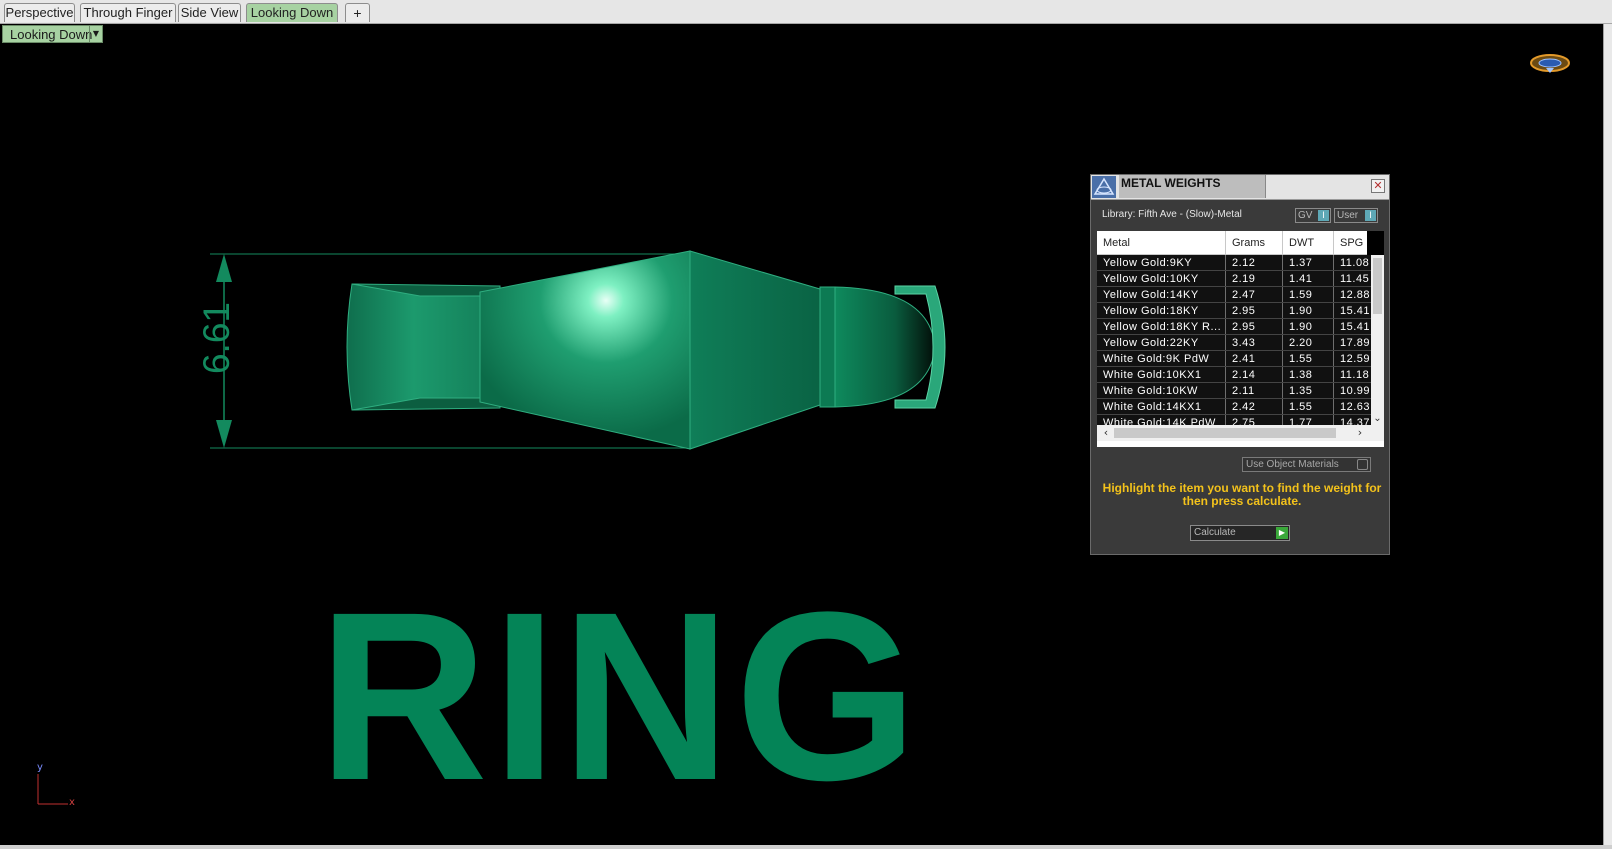 The width and height of the screenshot is (1612, 849). I want to click on cell-dwt: 1.37, so click(1308, 262).